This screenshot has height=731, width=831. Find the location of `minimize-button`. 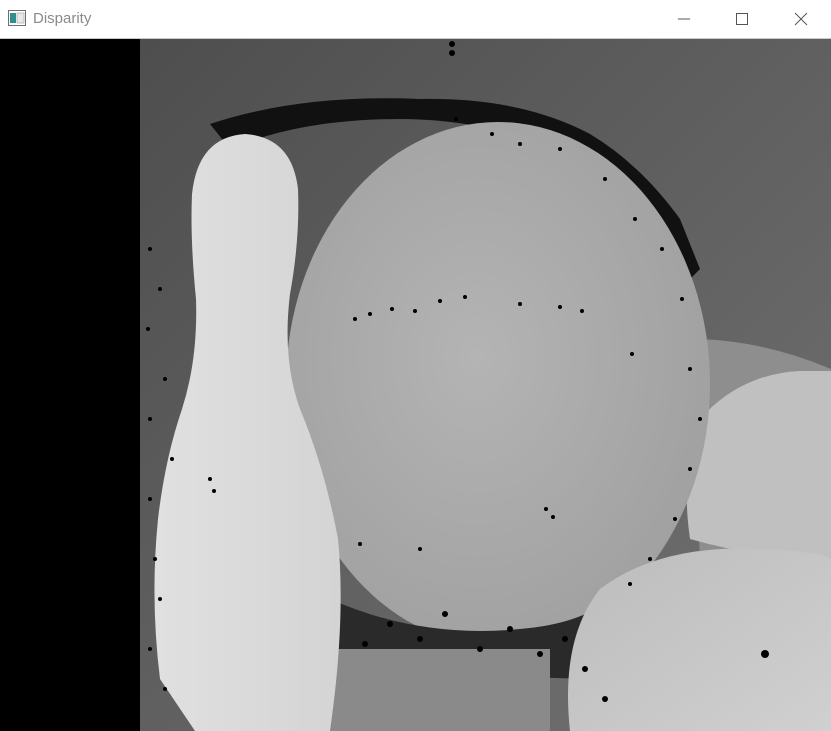

minimize-button is located at coordinates (684, 19).